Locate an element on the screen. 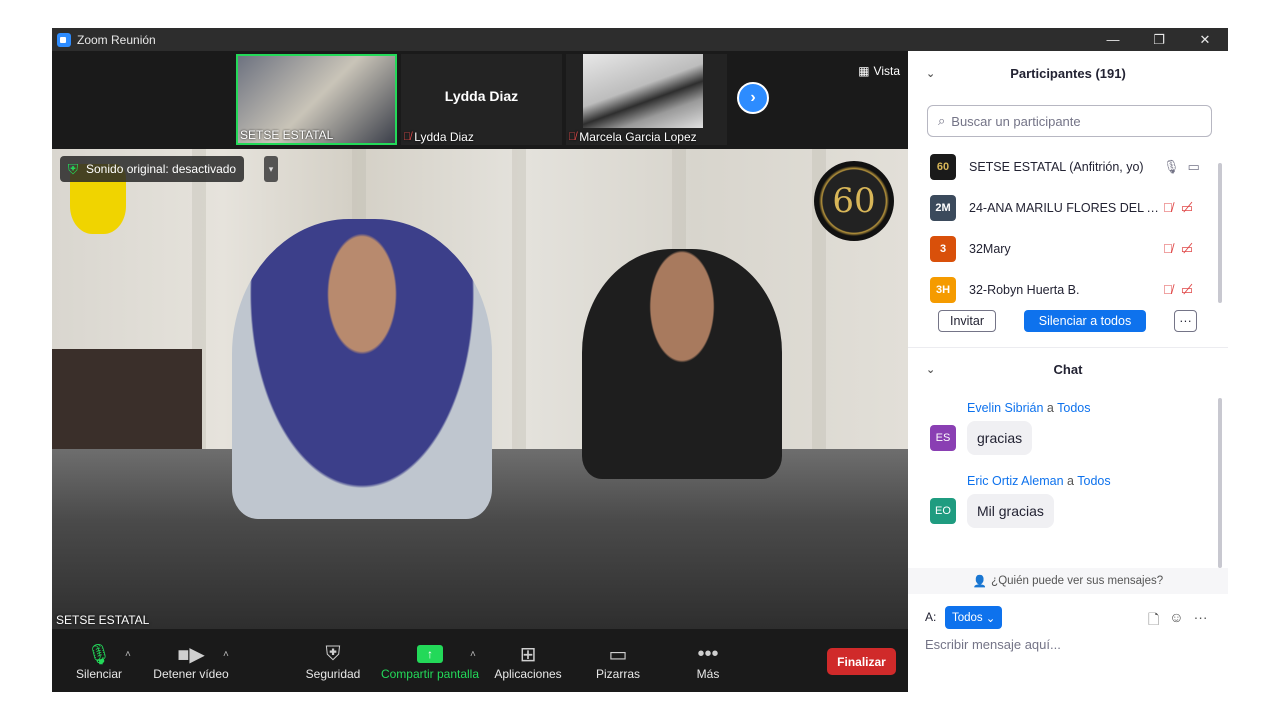 The height and width of the screenshot is (720, 1280). message-sender: Eric Ortiz Aleman is located at coordinates (1015, 481).